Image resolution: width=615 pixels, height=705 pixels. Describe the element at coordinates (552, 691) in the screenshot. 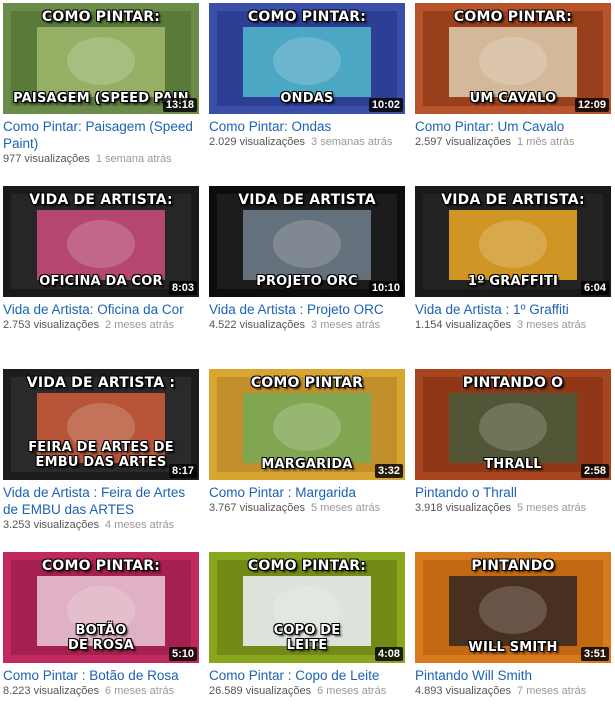

I see `upload-age: 7 meses atrás` at that location.